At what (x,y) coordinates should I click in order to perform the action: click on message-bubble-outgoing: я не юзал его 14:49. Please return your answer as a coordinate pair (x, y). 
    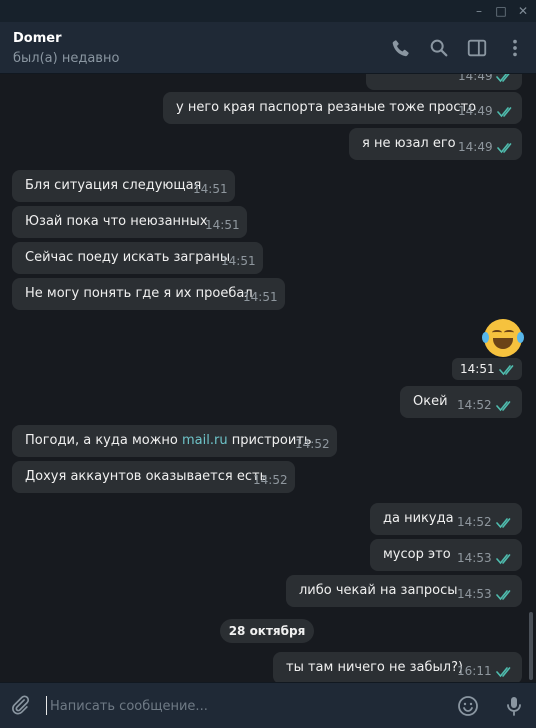
    Looking at the image, I should click on (435, 144).